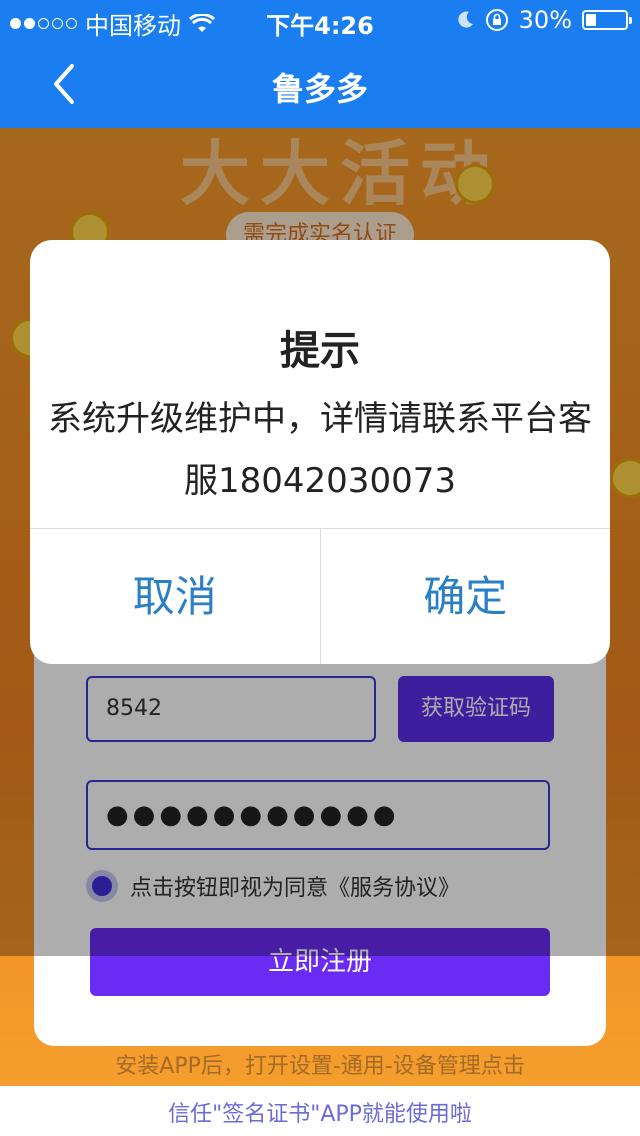 This screenshot has height=1136, width=640. I want to click on cancel-button: 取消, so click(175, 596).